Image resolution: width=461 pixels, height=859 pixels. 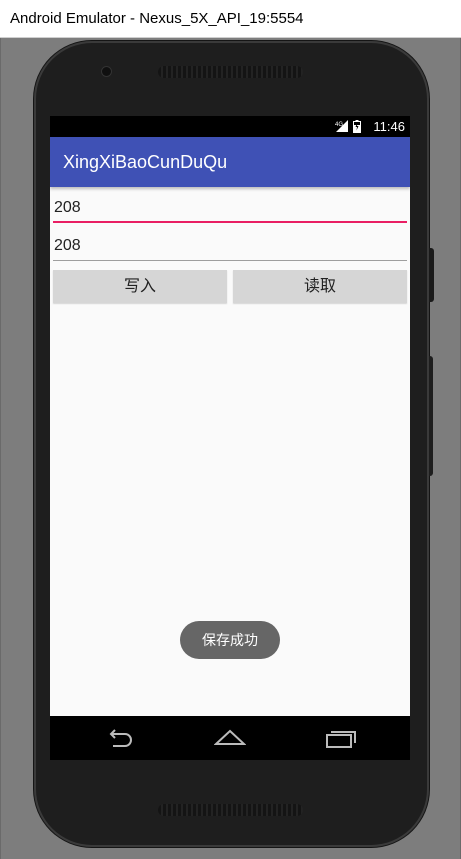 What do you see at coordinates (67, 207) in the screenshot?
I see `input-field-value: 208` at bounding box center [67, 207].